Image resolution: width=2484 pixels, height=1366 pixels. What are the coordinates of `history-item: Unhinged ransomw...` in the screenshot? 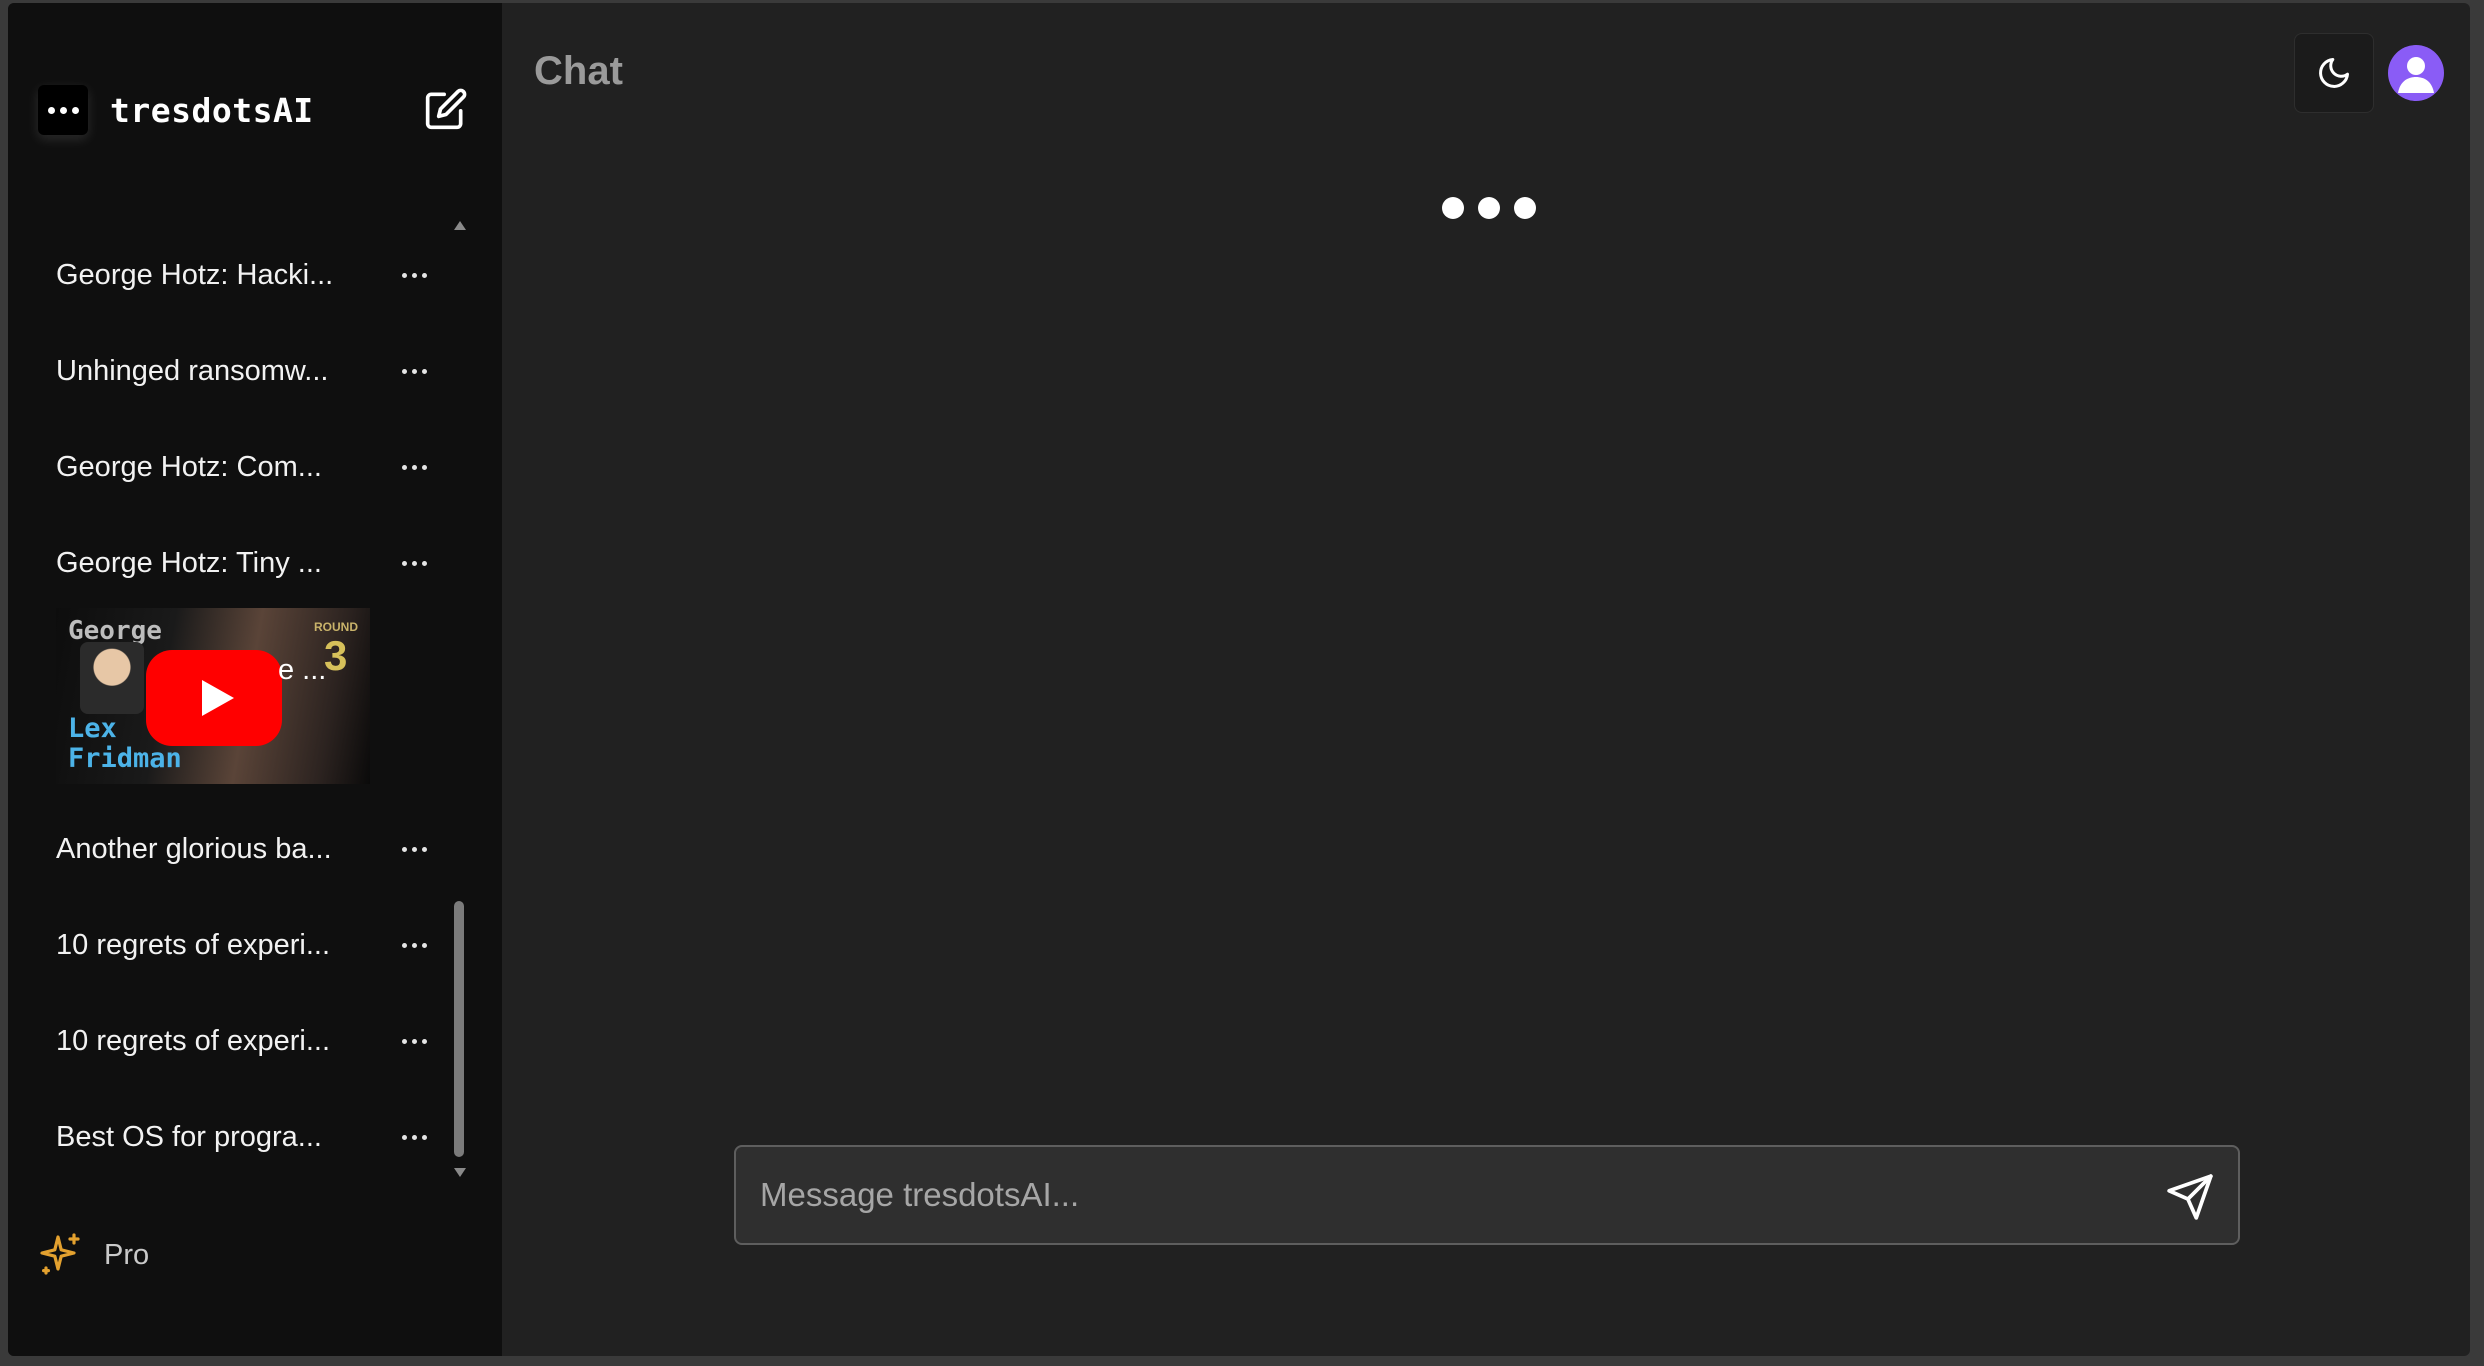 It's located at (246, 371).